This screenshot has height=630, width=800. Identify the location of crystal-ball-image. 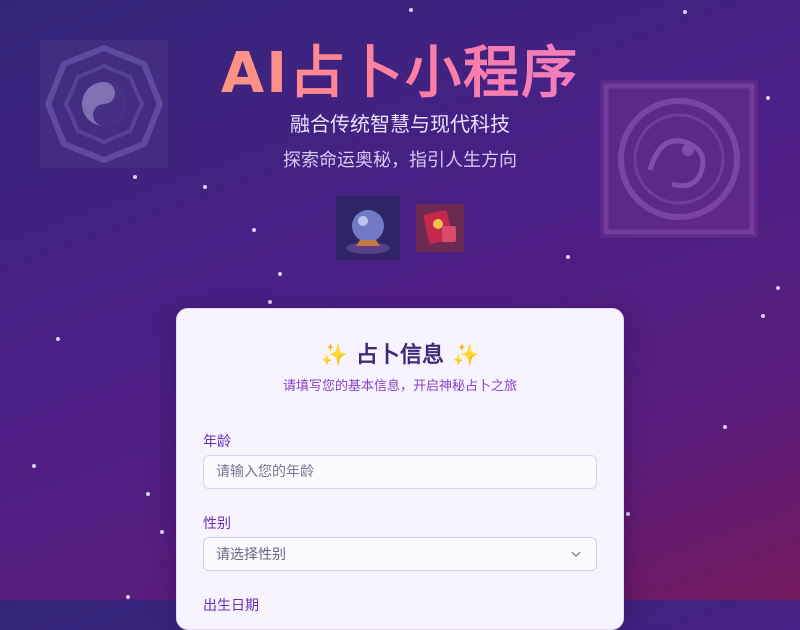
(368, 228).